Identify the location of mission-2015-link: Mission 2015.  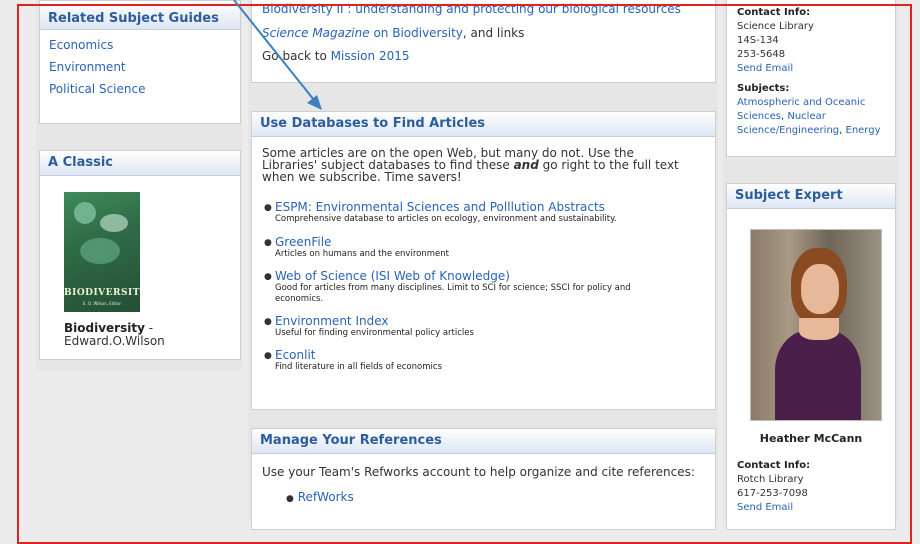
(370, 56).